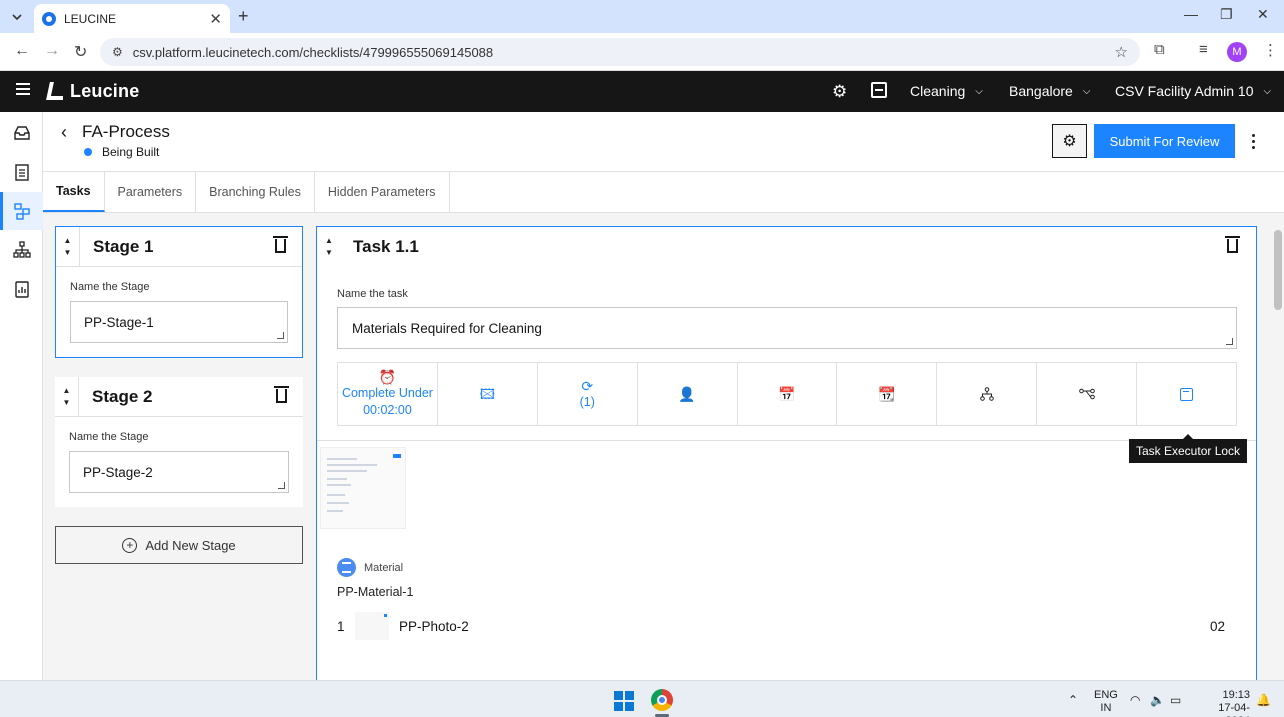 The width and height of the screenshot is (1284, 717). What do you see at coordinates (131, 152) in the screenshot?
I see `status-text: Being Built` at bounding box center [131, 152].